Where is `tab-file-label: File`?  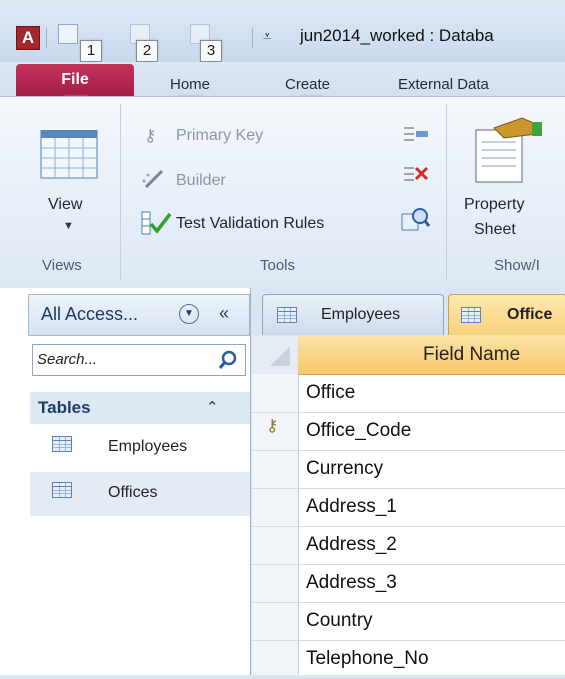
tab-file-label: File is located at coordinates (75, 79).